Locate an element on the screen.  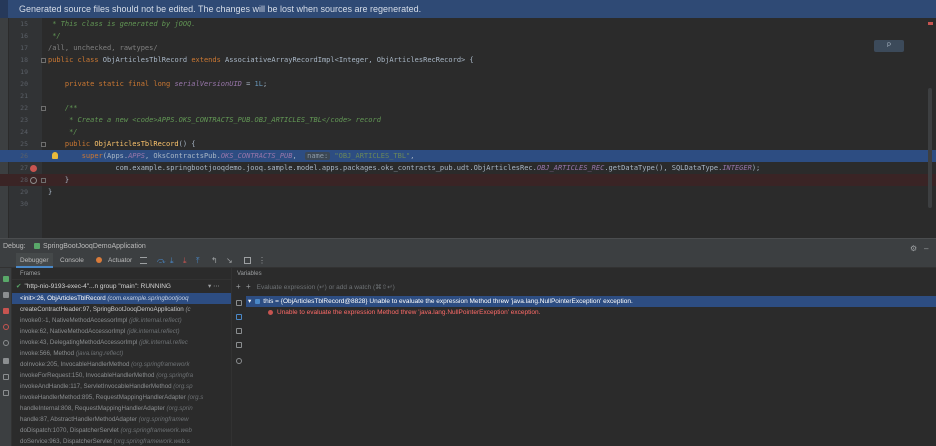
code-line: 28 } is located at coordinates (468, 180).